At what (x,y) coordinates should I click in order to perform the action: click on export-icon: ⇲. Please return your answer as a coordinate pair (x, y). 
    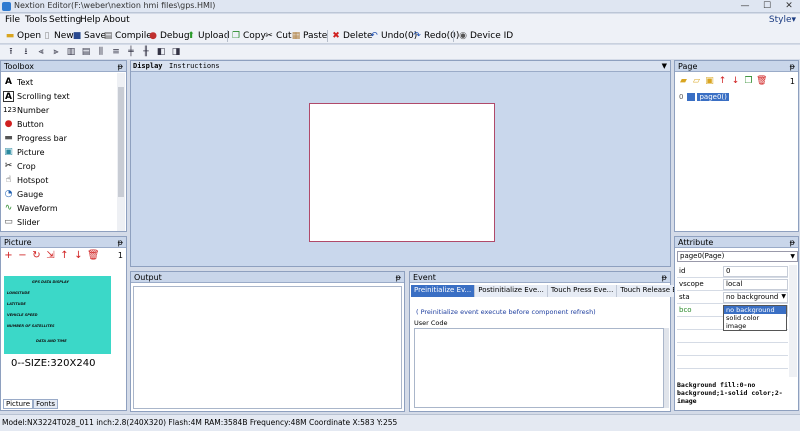
    Looking at the image, I should click on (50, 255).